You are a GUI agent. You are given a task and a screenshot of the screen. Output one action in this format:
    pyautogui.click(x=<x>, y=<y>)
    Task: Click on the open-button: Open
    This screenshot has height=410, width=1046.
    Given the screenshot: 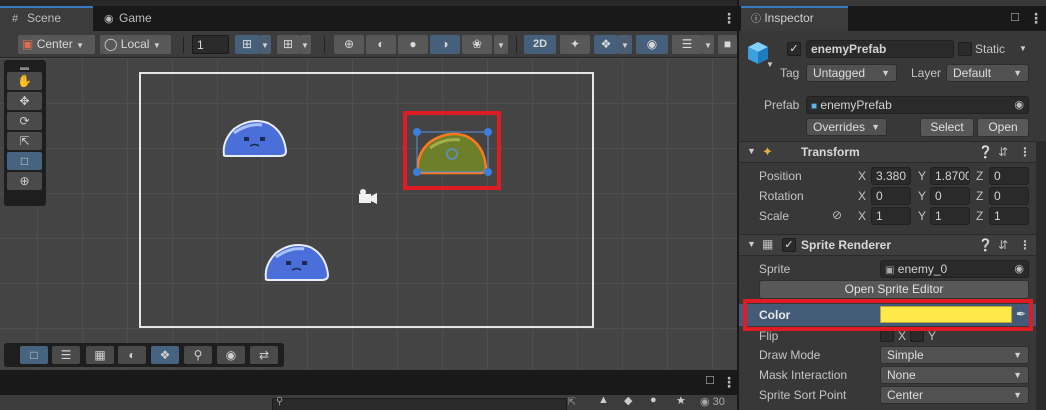 What is the action you would take?
    pyautogui.click(x=1003, y=127)
    